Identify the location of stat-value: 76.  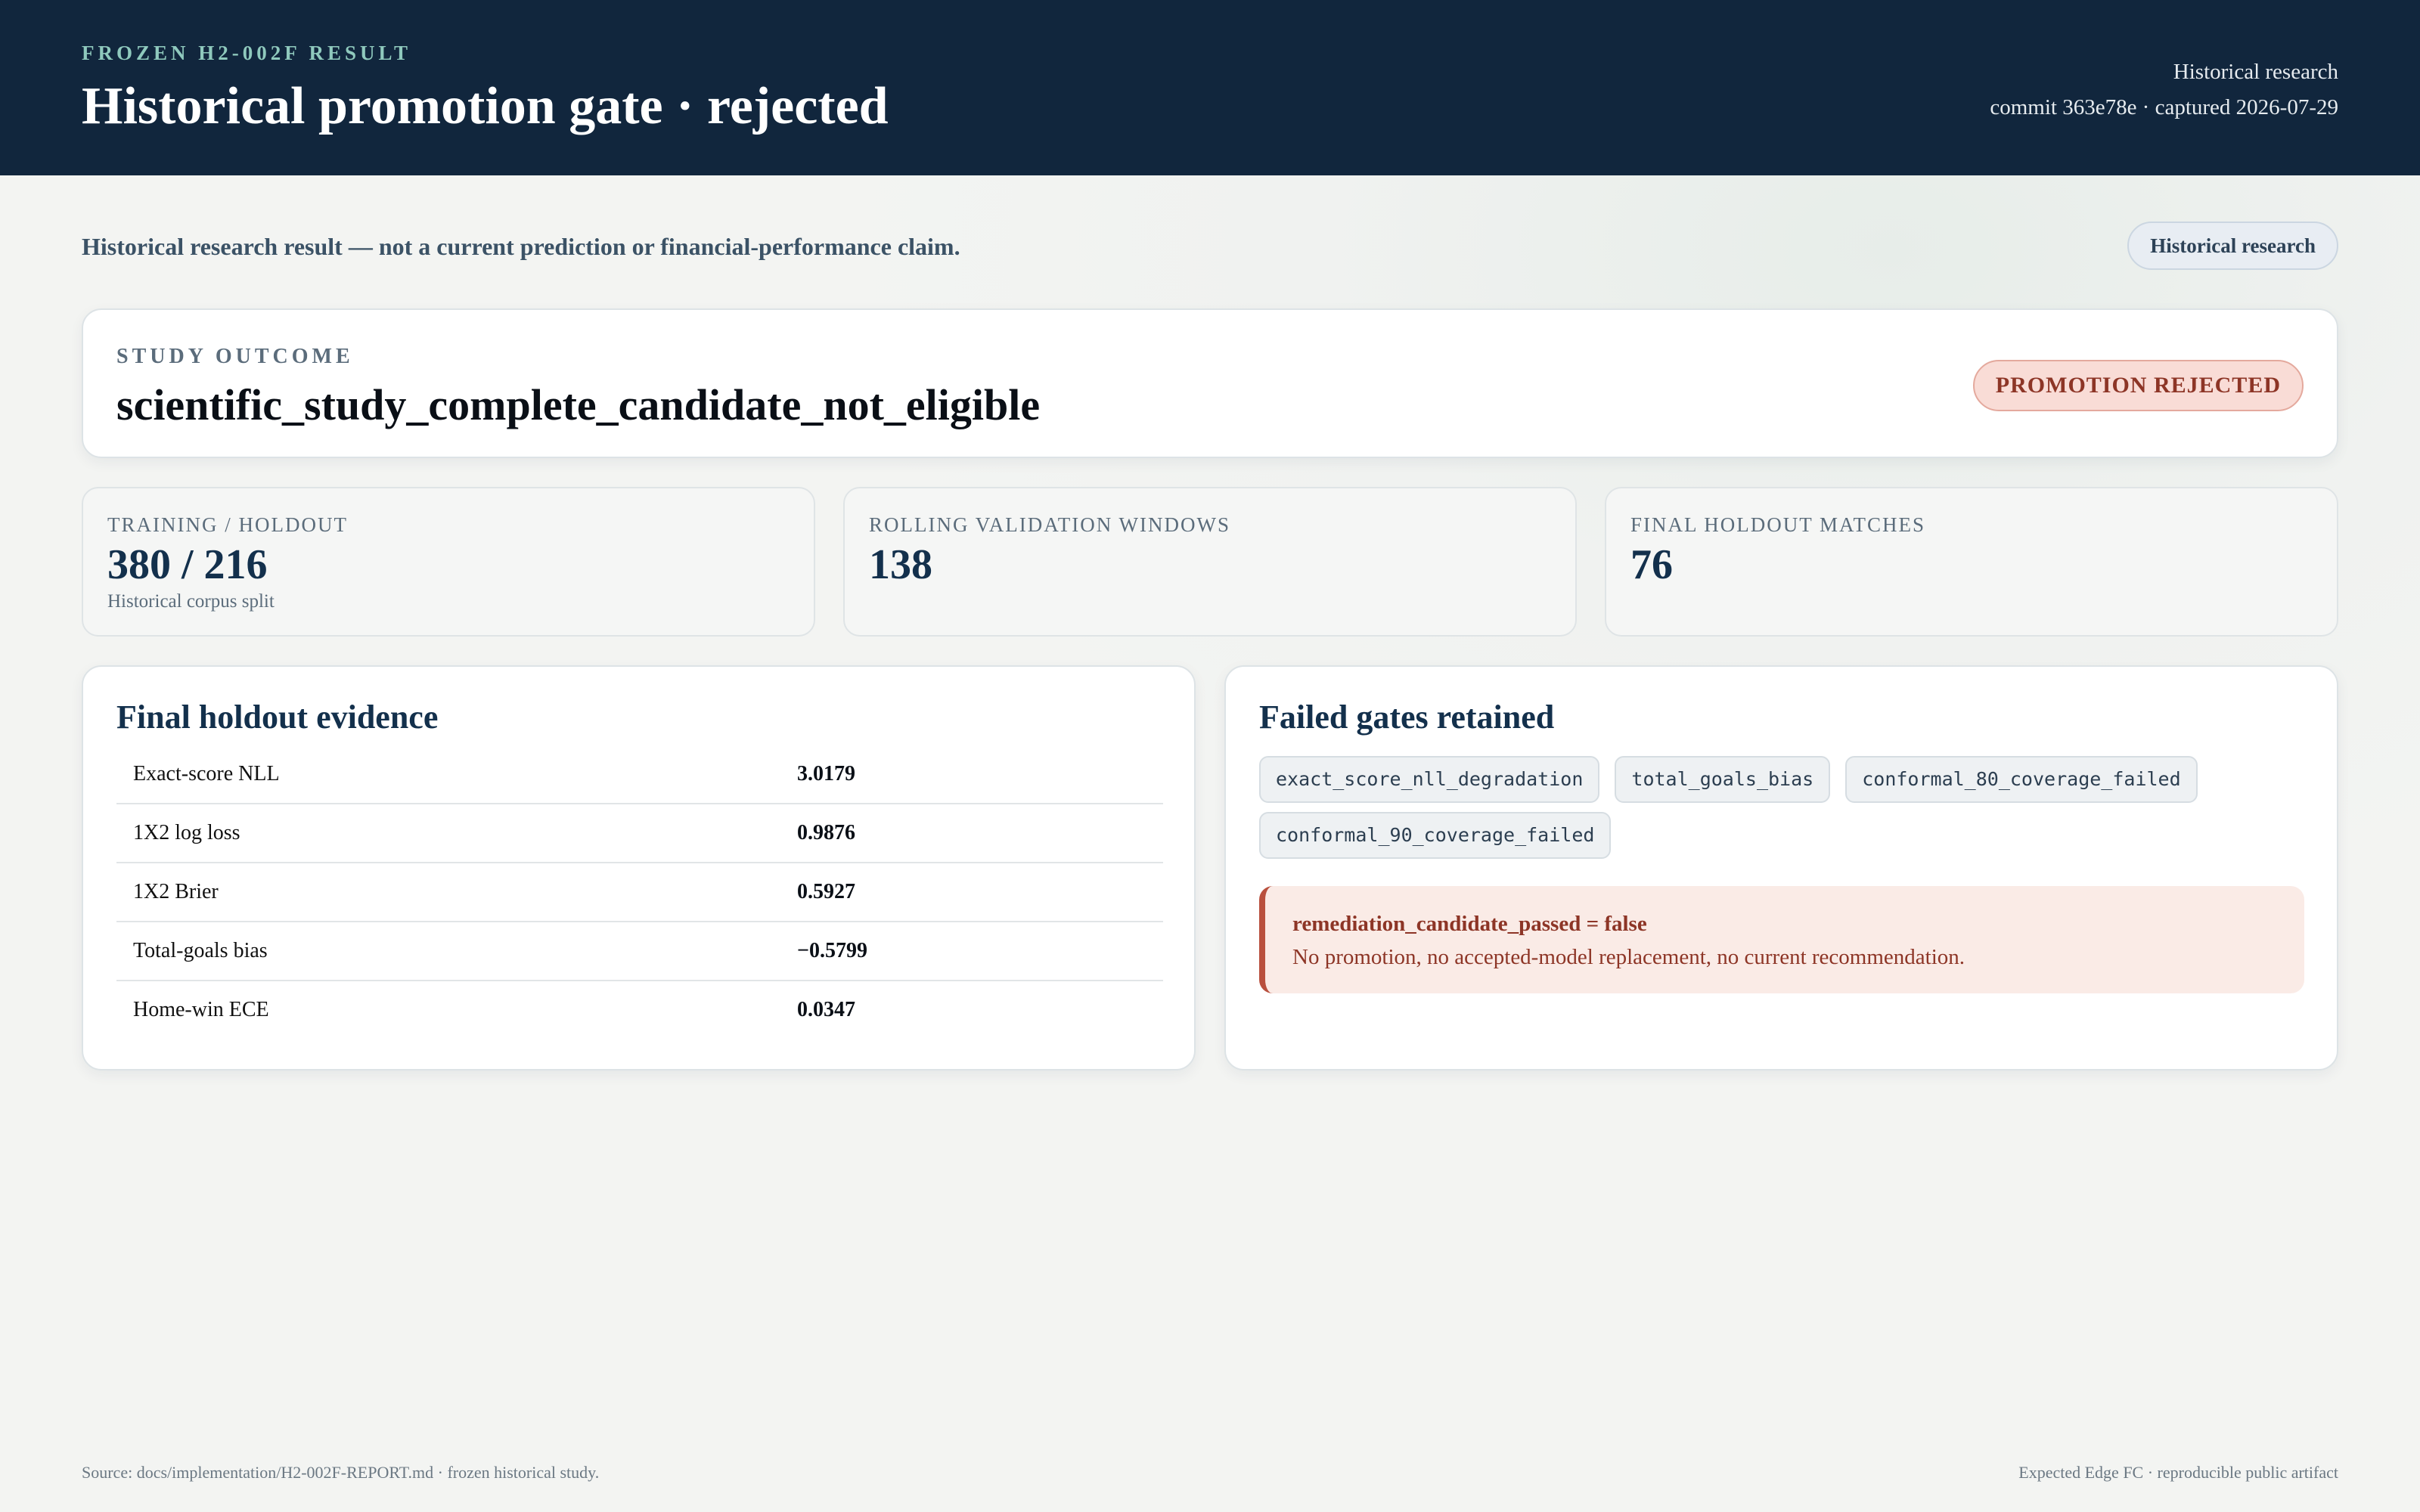
(1651, 564).